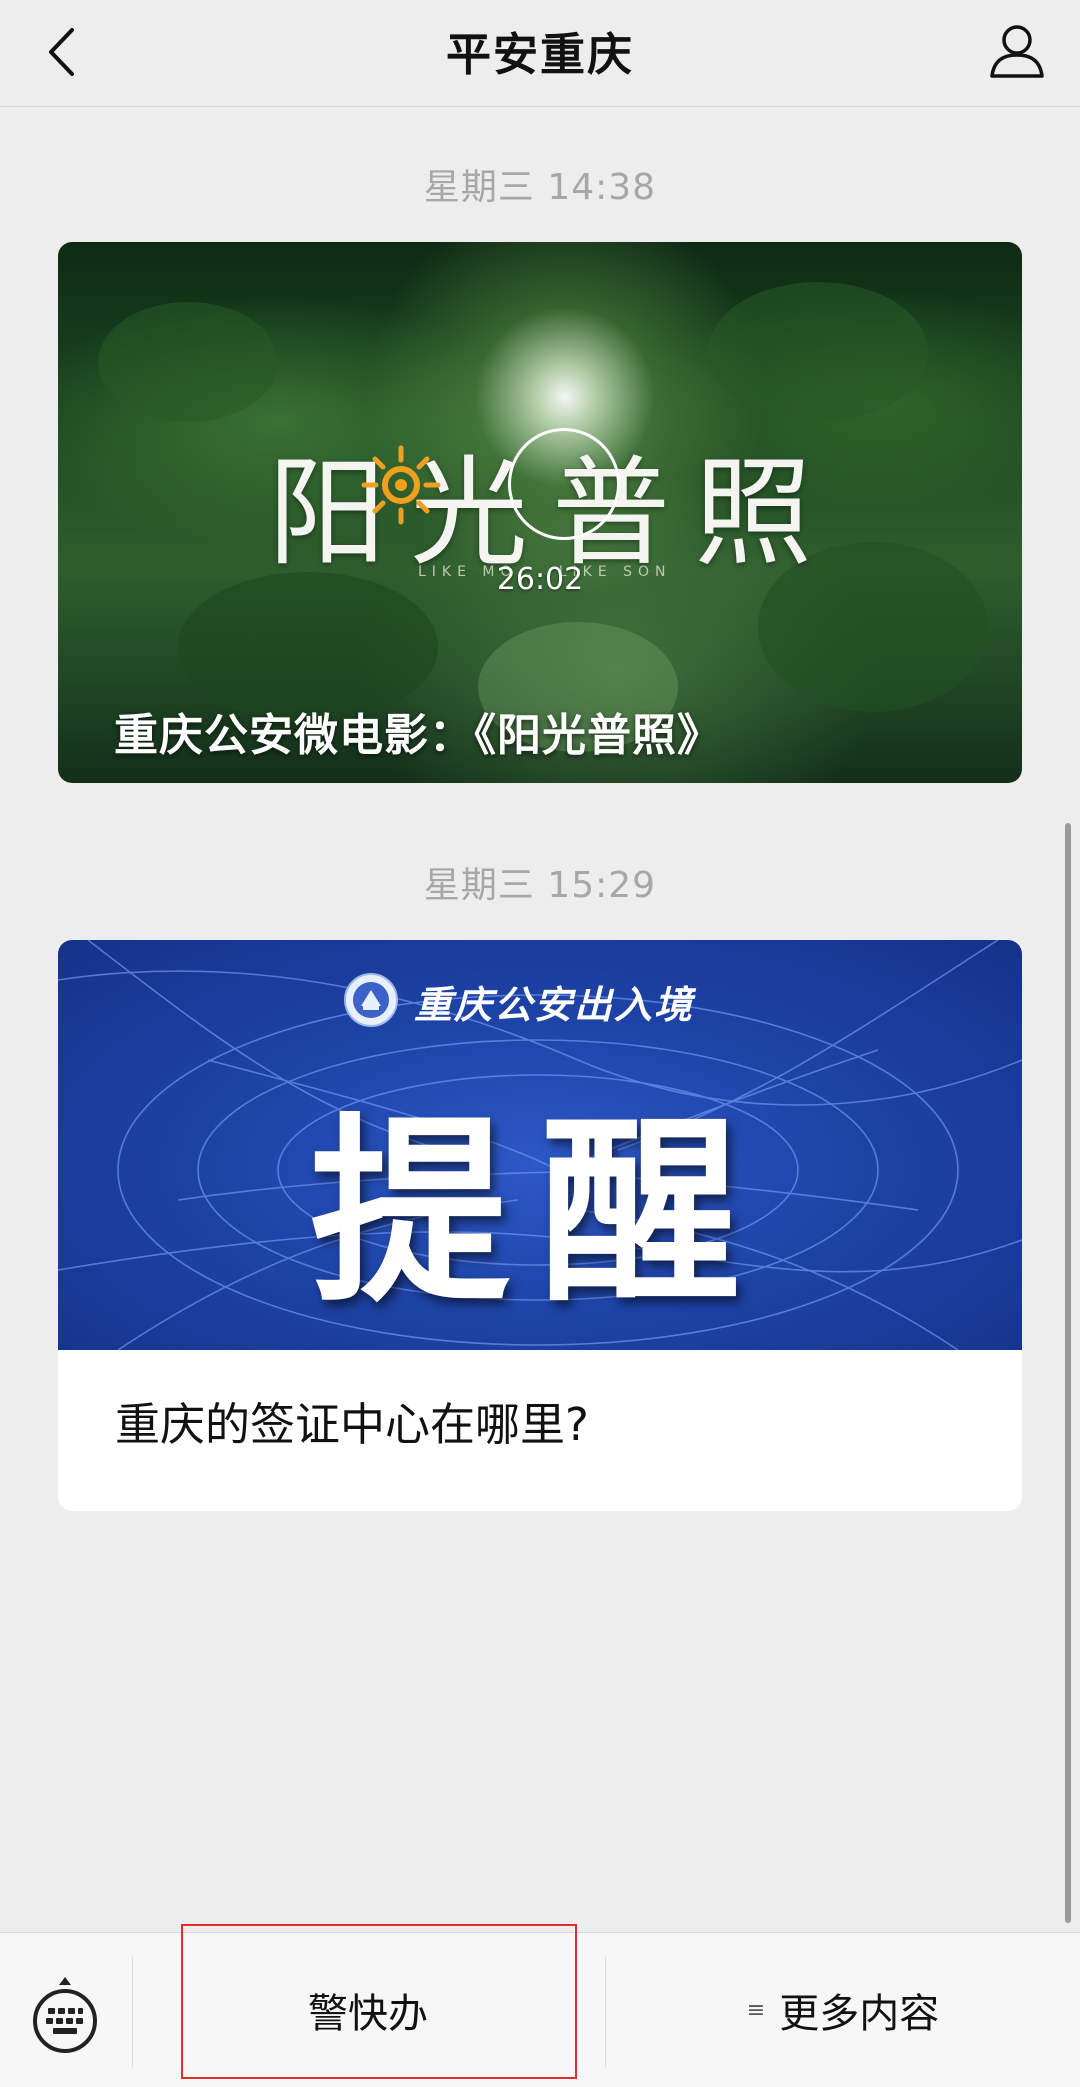 The image size is (1080, 2087). Describe the element at coordinates (379, 2001) in the screenshot. I see `highlight-annotation` at that location.